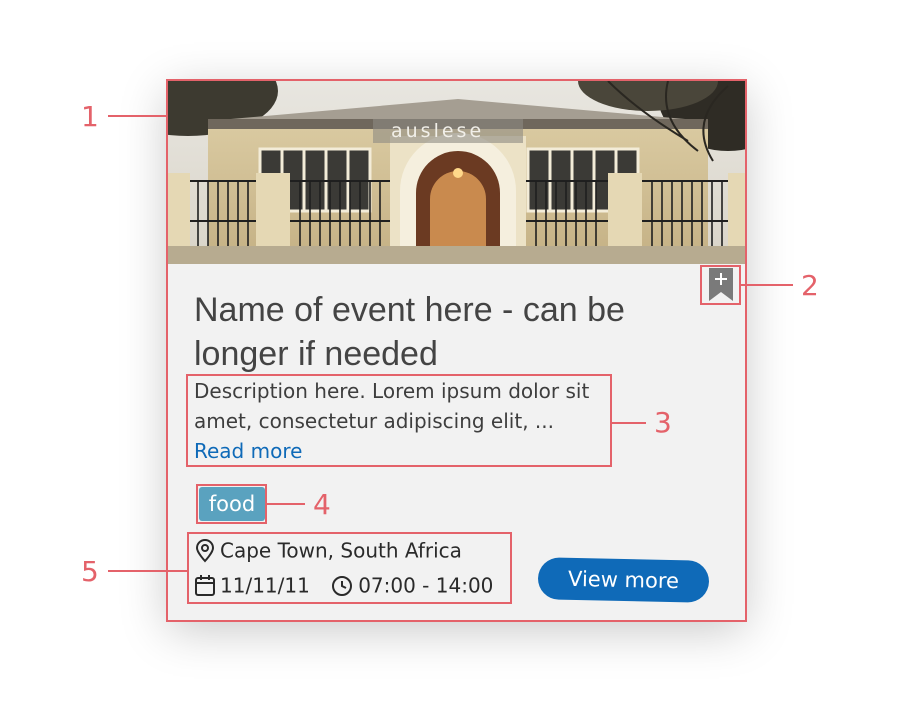 The image size is (913, 702). Describe the element at coordinates (265, 585) in the screenshot. I see `date-text: 11/11/11` at that location.